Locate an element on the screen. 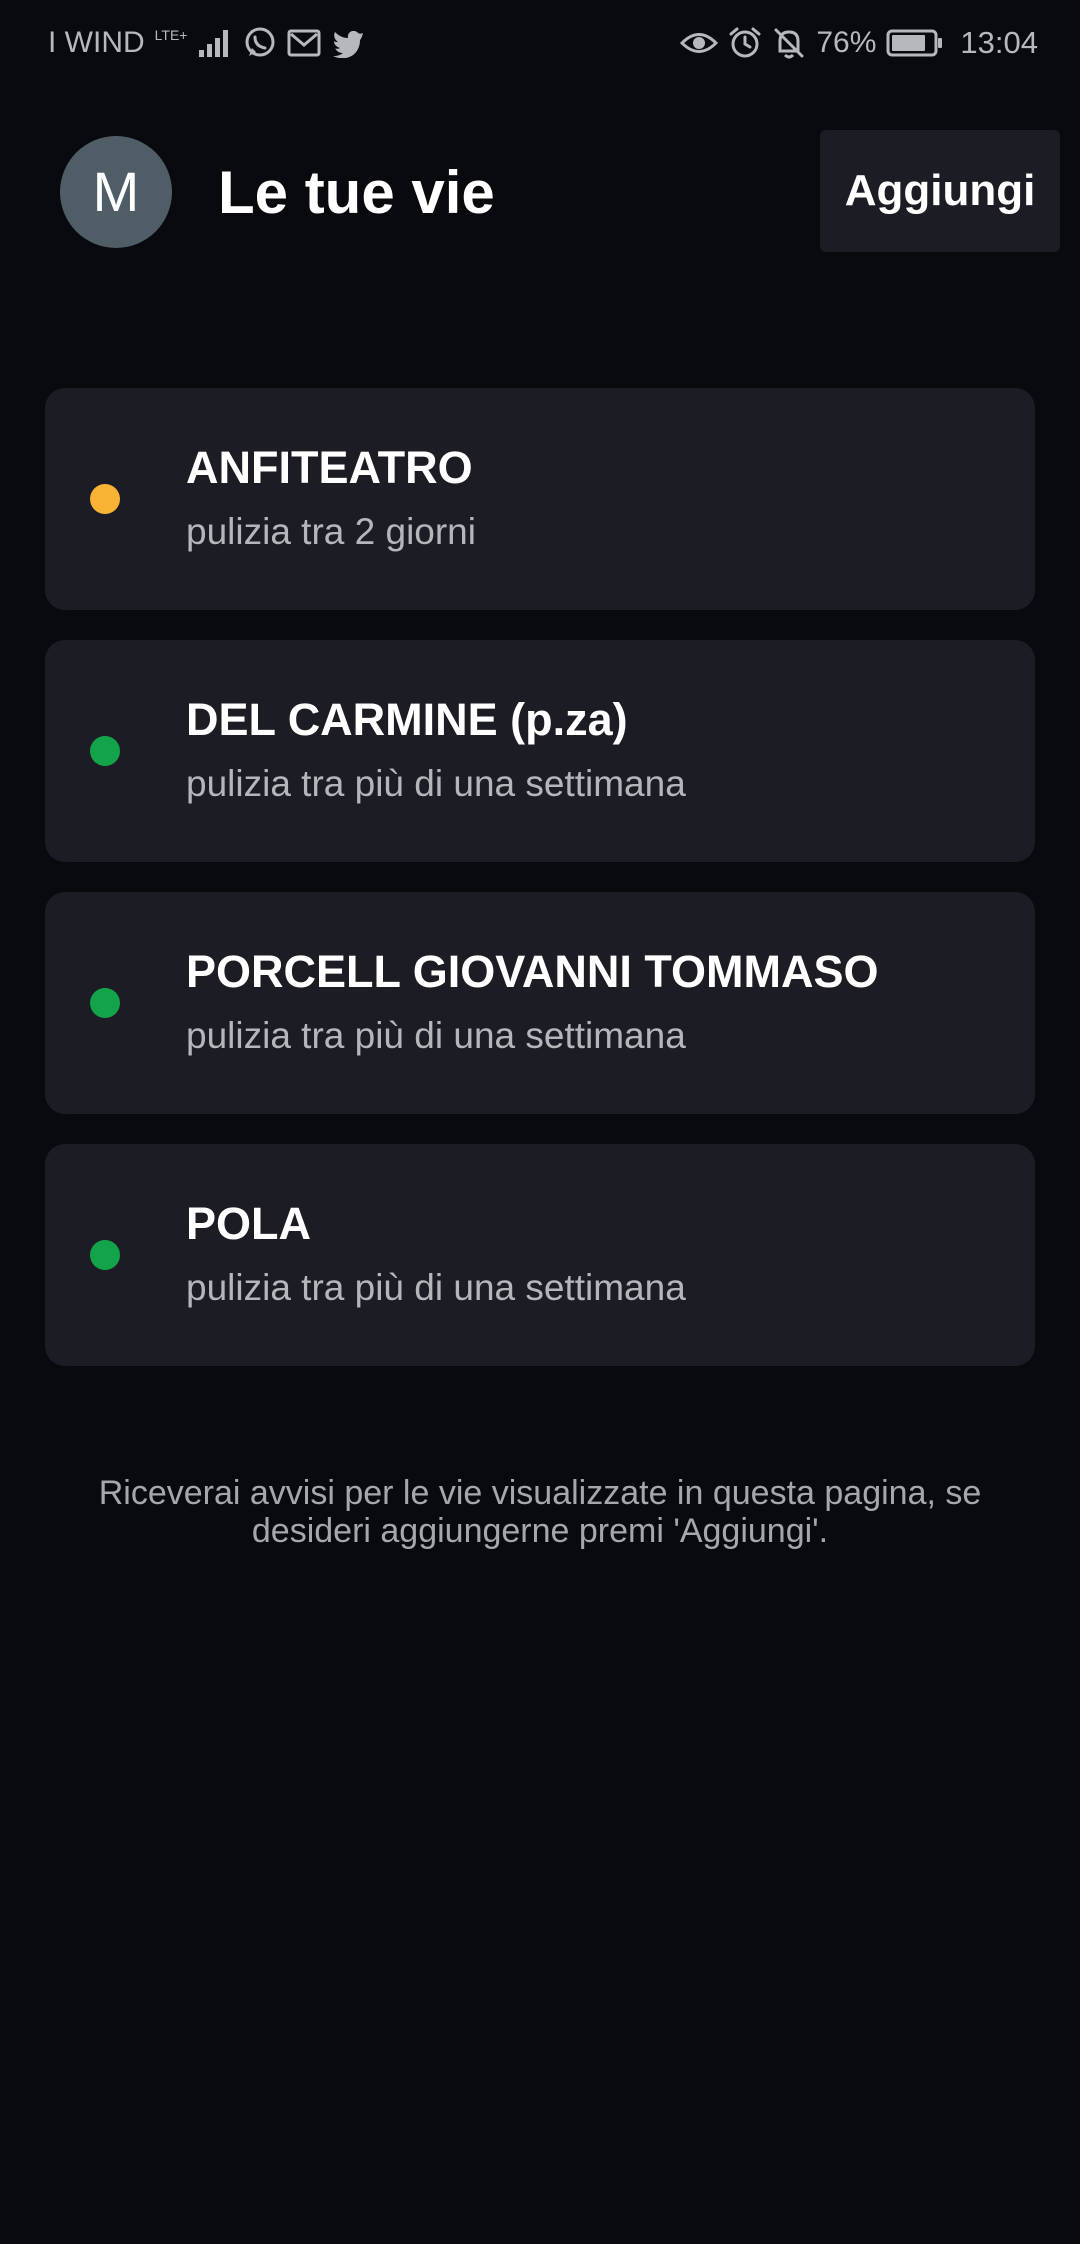  battery-icon is located at coordinates (915, 43).